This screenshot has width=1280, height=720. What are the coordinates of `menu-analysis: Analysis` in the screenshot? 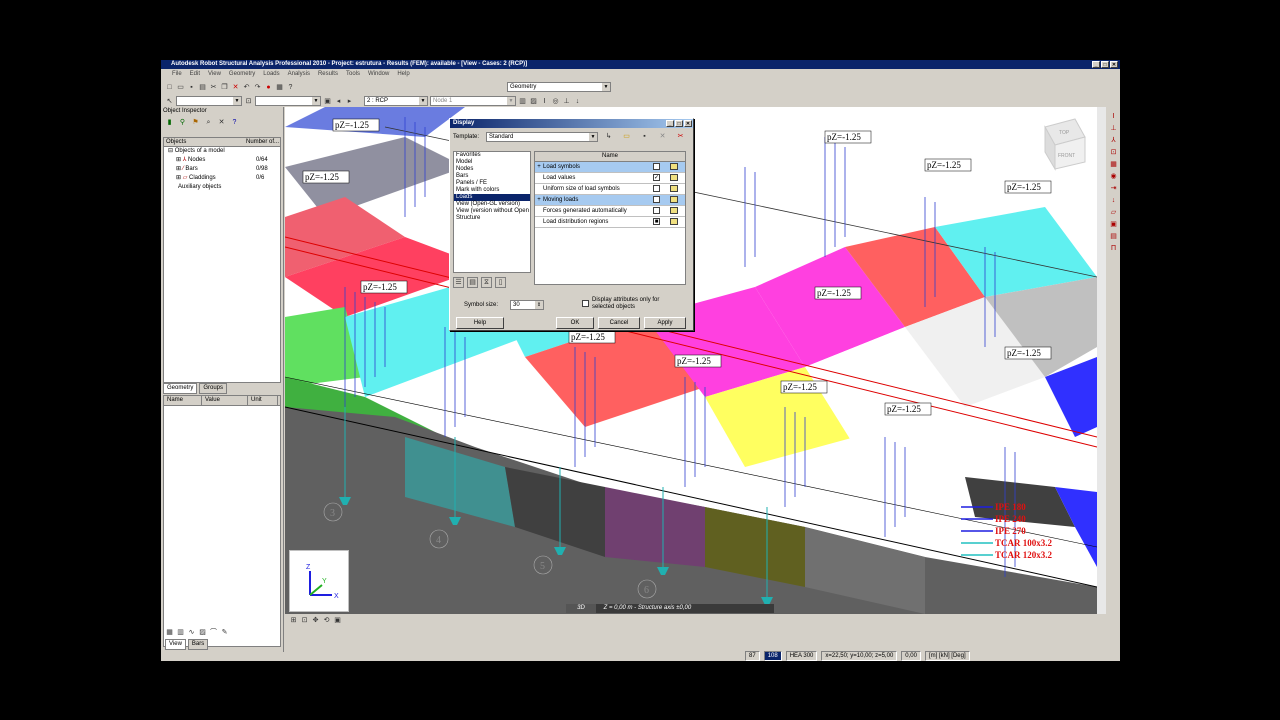 It's located at (299, 74).